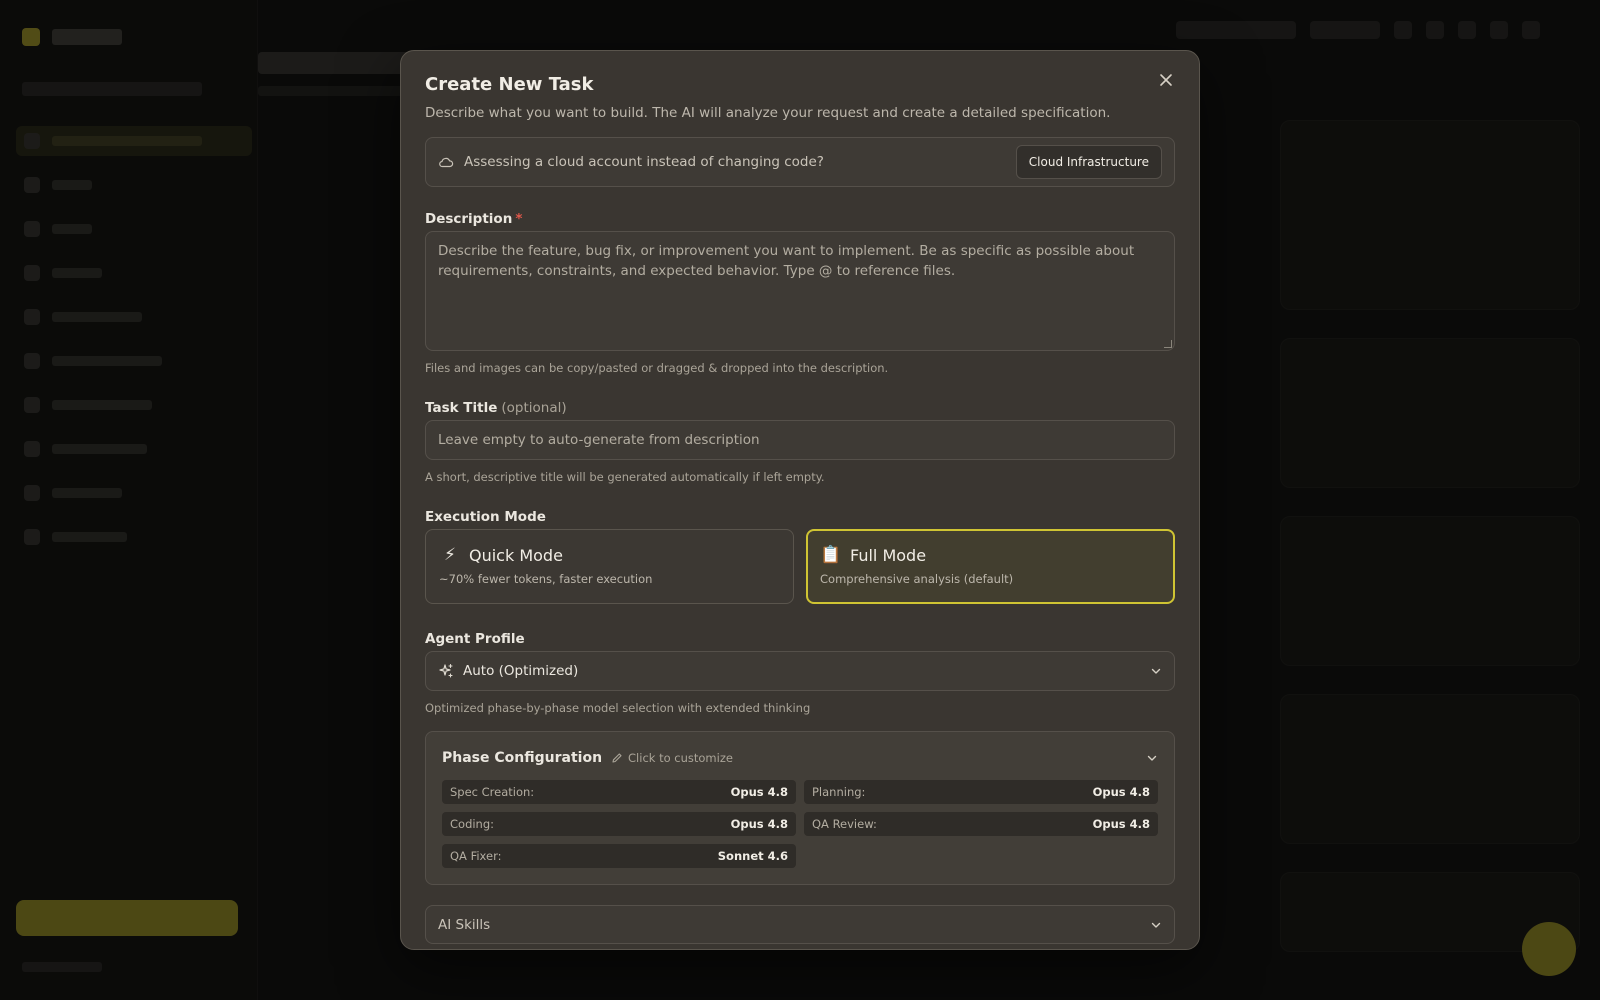 This screenshot has width=1600, height=1000. What do you see at coordinates (1168, 344) in the screenshot?
I see `resize-handle-icon` at bounding box center [1168, 344].